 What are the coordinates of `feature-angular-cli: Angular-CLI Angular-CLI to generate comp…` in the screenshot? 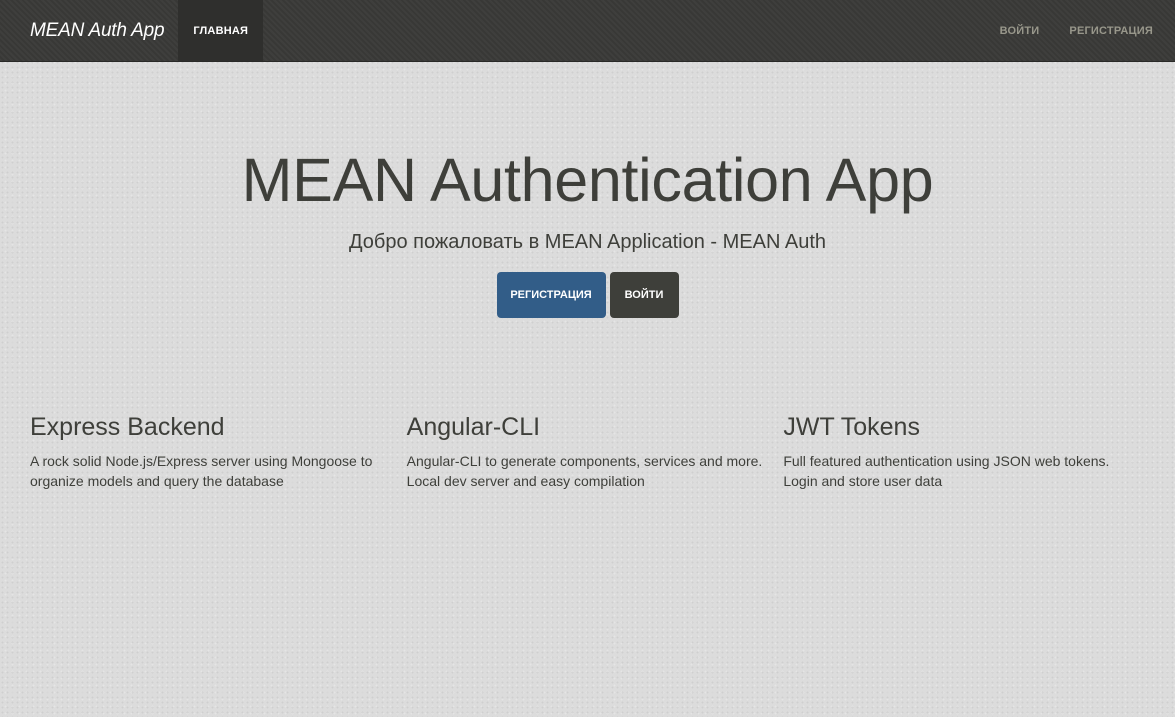 It's located at (595, 452).